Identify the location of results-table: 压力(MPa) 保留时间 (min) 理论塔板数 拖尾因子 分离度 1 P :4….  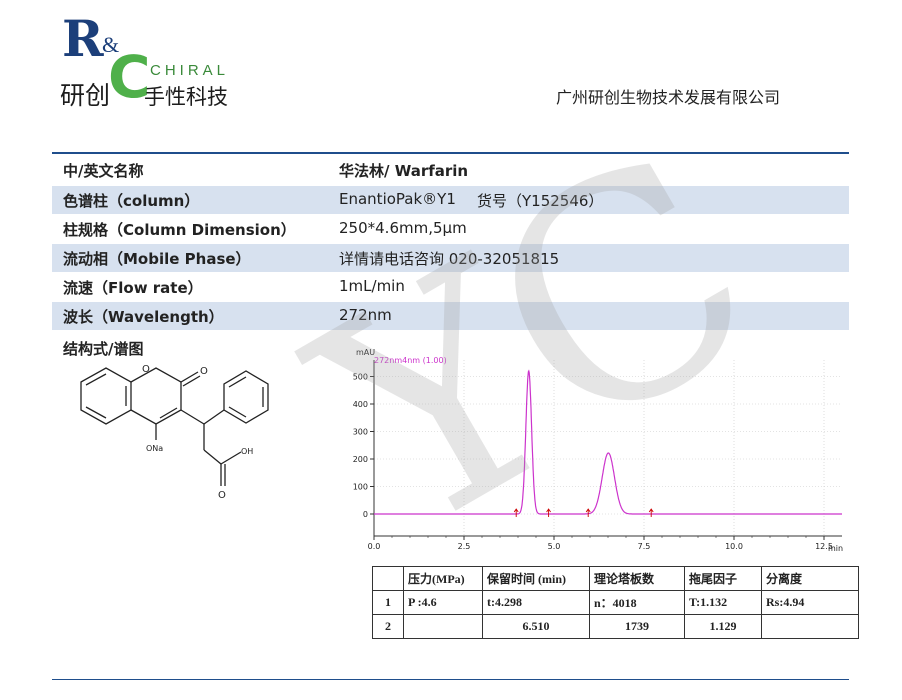
(615, 602).